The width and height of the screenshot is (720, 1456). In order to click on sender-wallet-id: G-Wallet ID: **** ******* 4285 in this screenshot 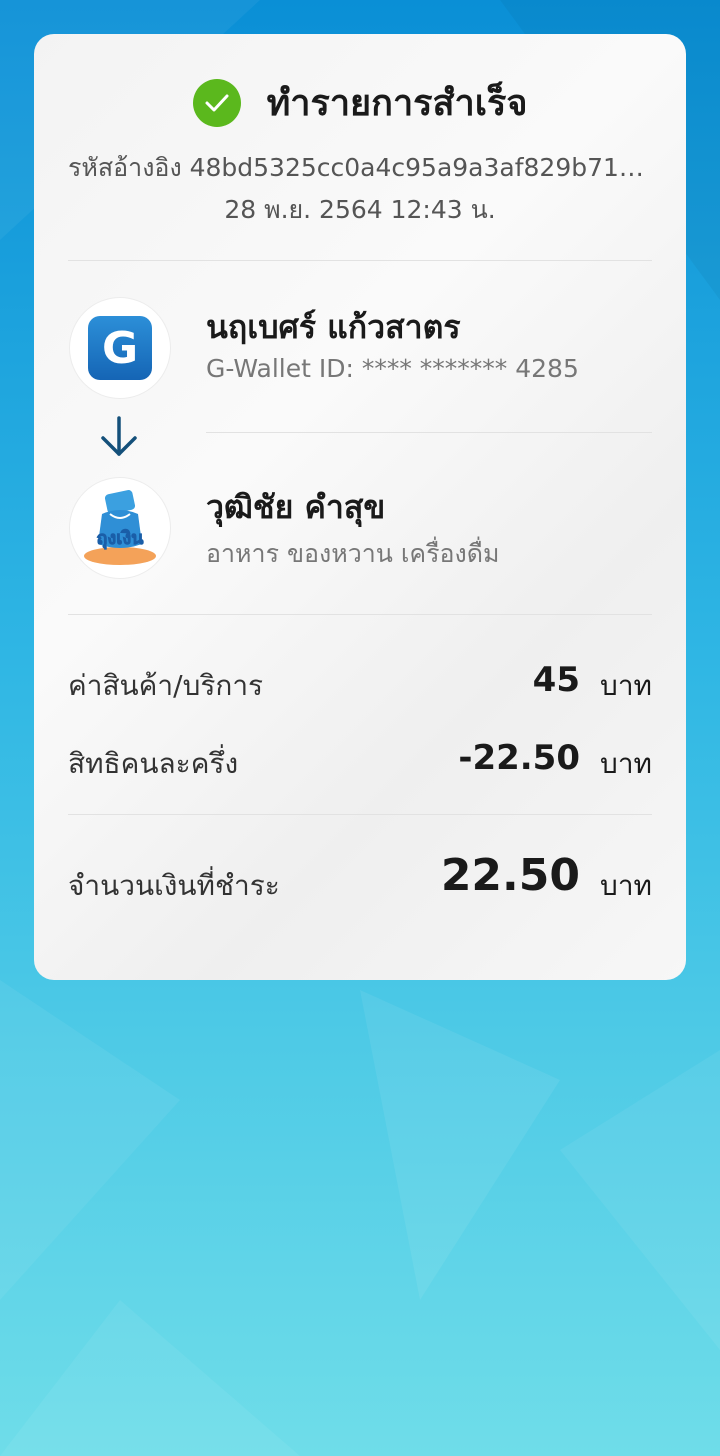, I will do `click(392, 368)`.